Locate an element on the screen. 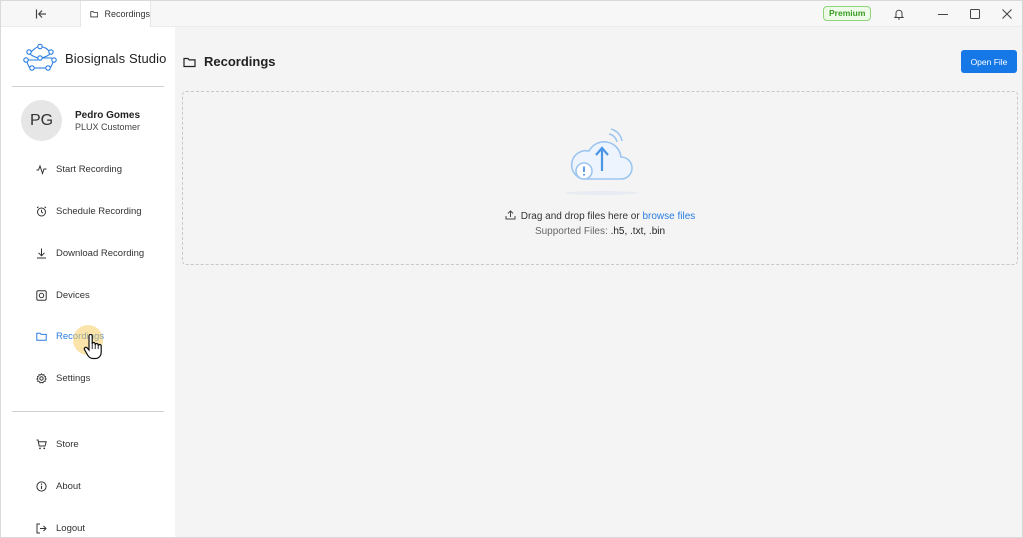 This screenshot has width=1023, height=538. maximize-button is located at coordinates (975, 14).